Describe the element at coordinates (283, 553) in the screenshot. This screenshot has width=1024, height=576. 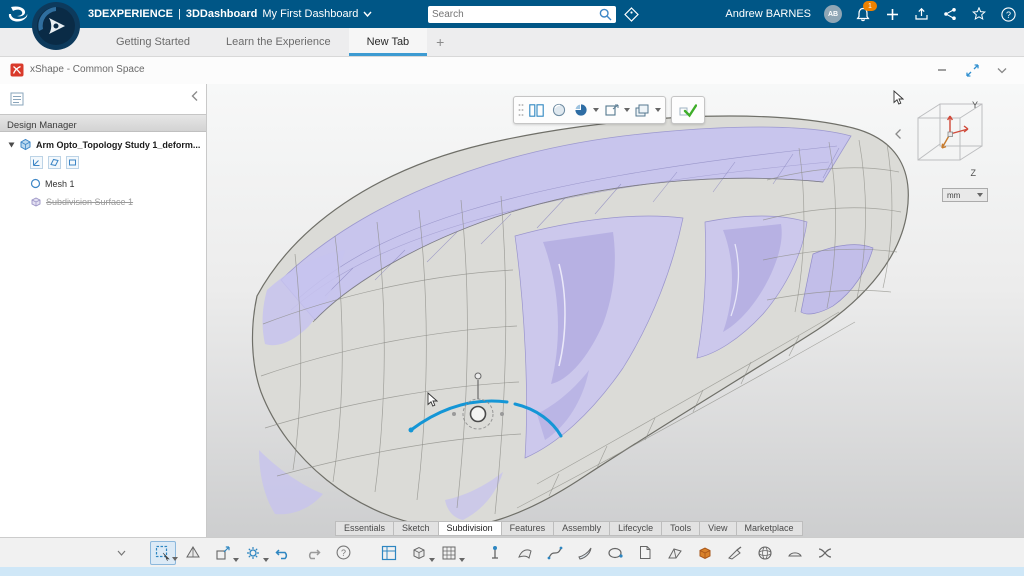
I see `undo-button` at that location.